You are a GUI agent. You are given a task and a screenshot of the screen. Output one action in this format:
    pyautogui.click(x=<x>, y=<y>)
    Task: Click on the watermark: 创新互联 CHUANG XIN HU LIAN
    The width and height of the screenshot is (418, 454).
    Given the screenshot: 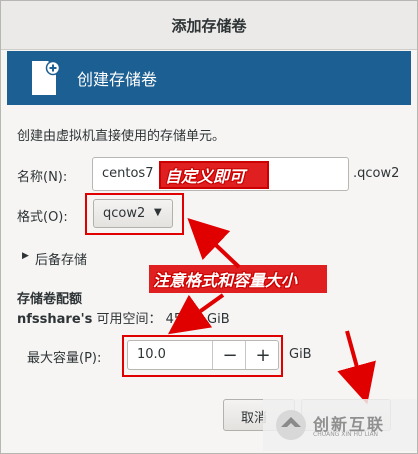 What is the action you would take?
    pyautogui.click(x=340, y=425)
    